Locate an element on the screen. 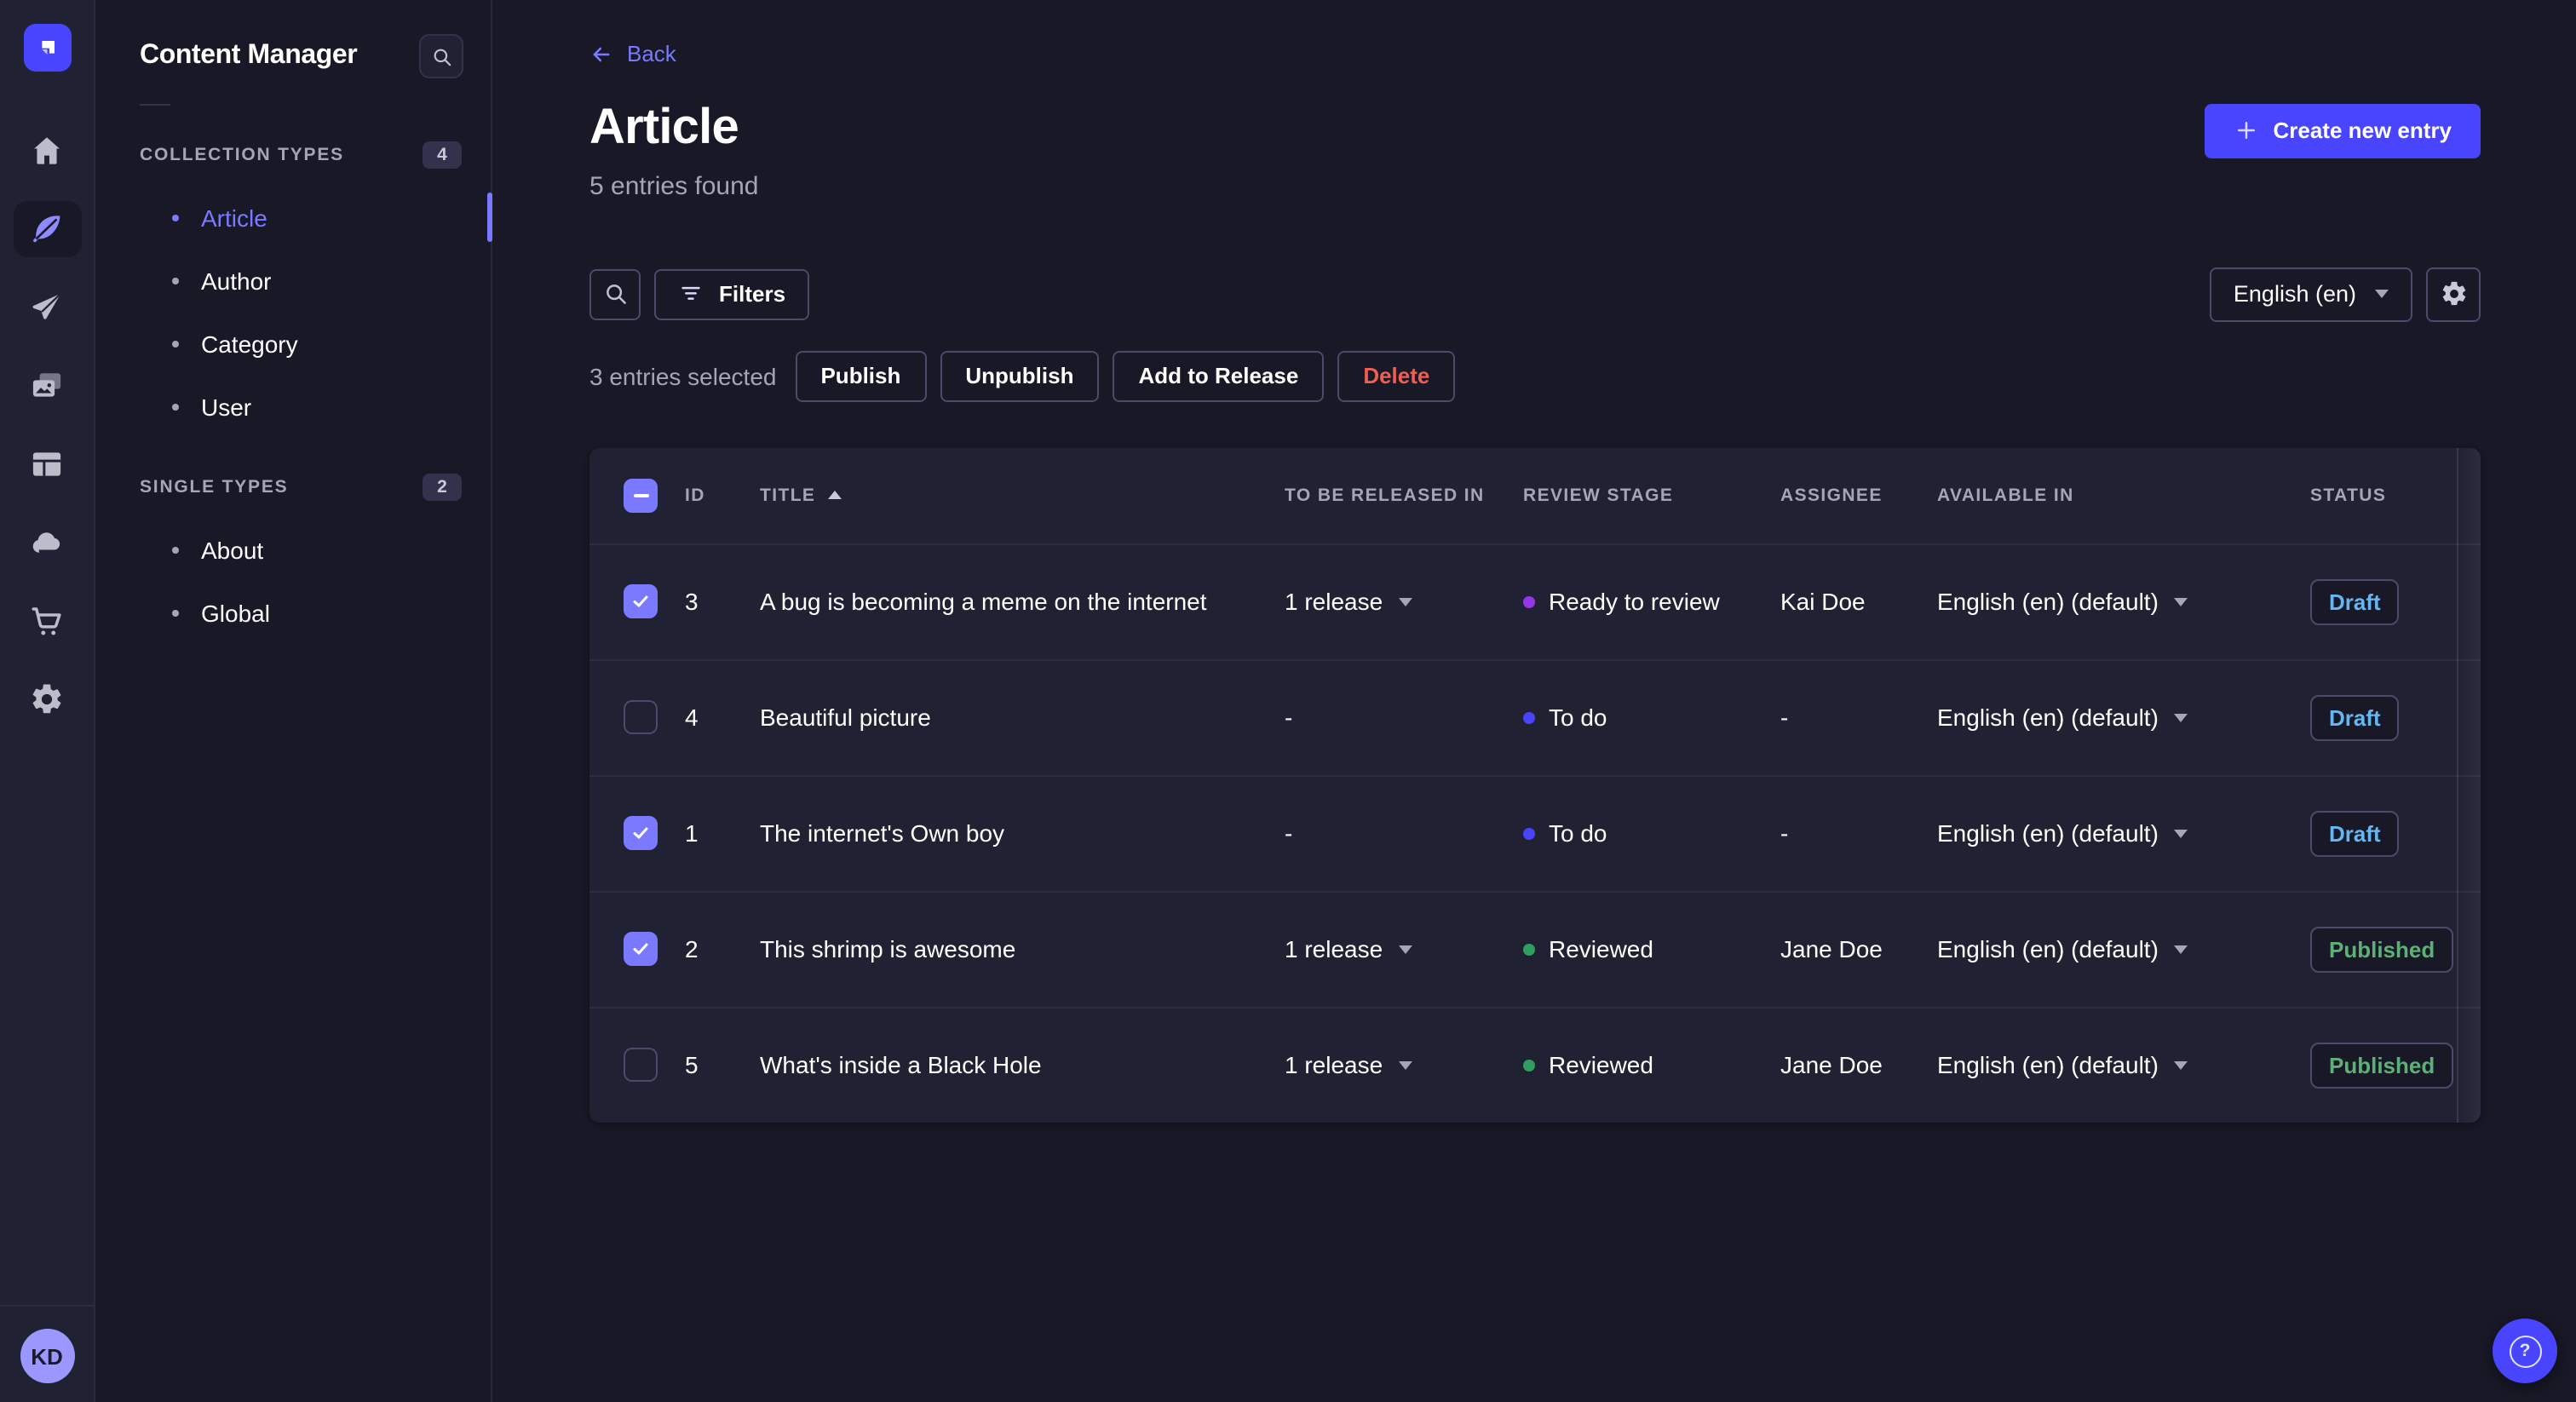 The width and height of the screenshot is (2576, 1402). row-assignee: Kai Doe is located at coordinates (1823, 601).